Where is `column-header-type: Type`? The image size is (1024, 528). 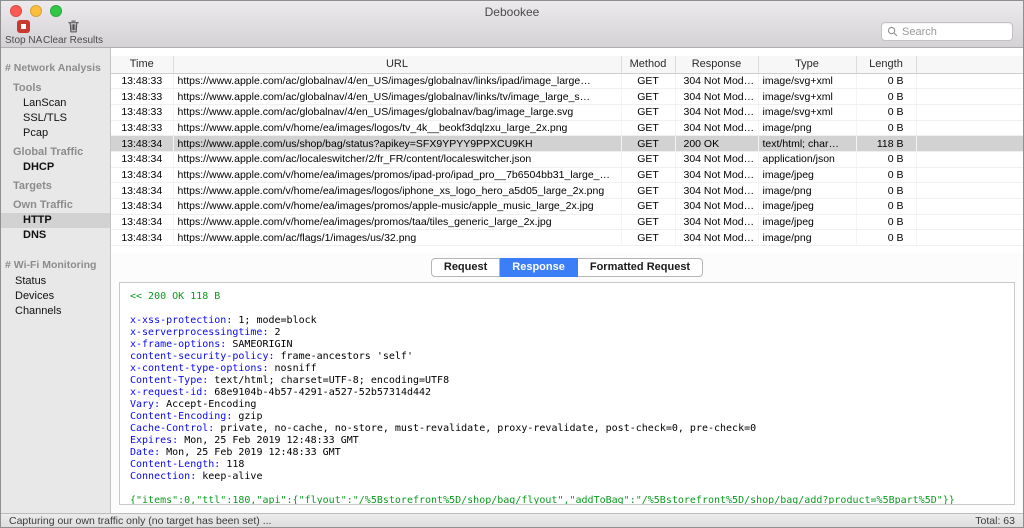
column-header-type: Type is located at coordinates (807, 65).